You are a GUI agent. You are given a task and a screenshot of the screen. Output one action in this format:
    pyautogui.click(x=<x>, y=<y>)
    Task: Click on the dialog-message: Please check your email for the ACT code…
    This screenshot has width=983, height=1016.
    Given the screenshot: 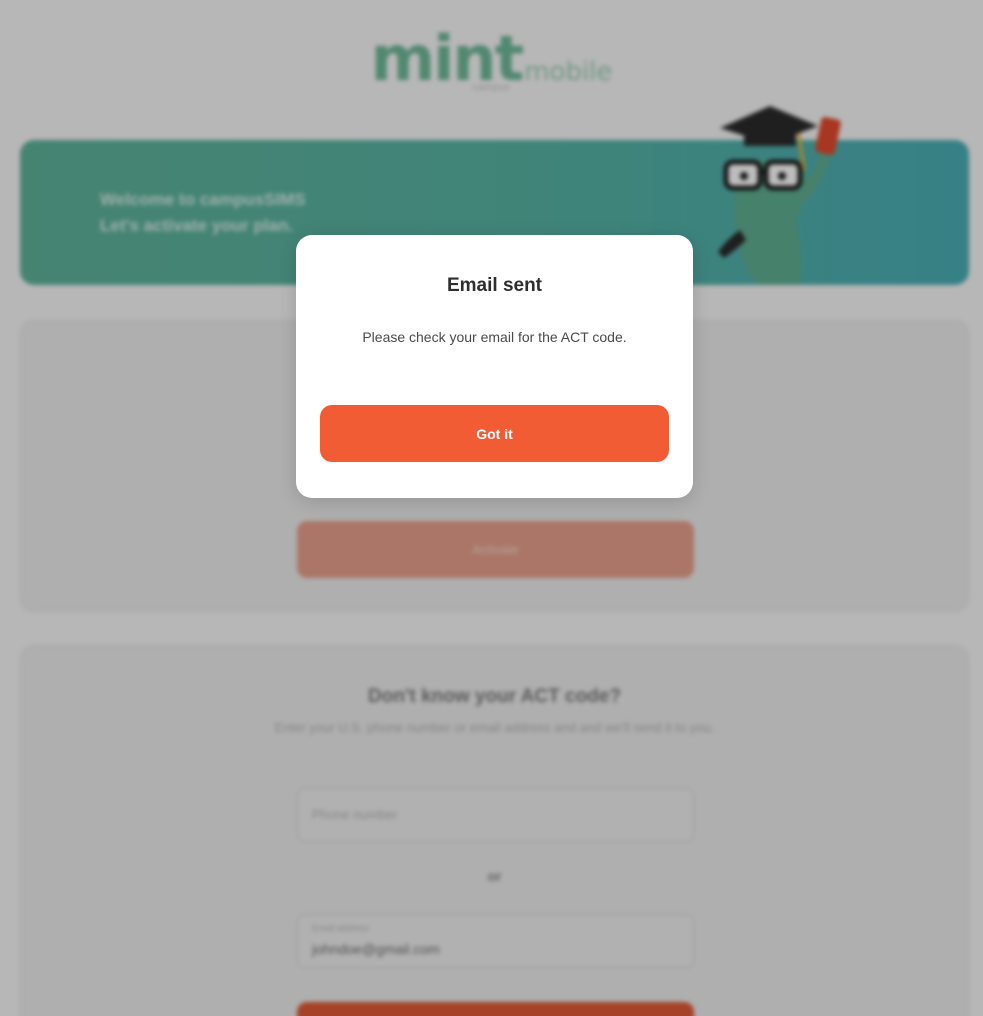 What is the action you would take?
    pyautogui.click(x=494, y=337)
    